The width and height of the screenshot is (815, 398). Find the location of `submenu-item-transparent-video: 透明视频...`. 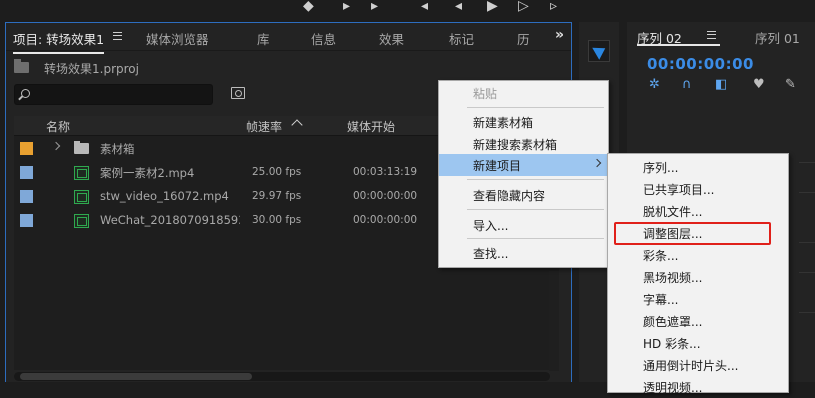

submenu-item-transparent-video: 透明视频... is located at coordinates (698, 387).